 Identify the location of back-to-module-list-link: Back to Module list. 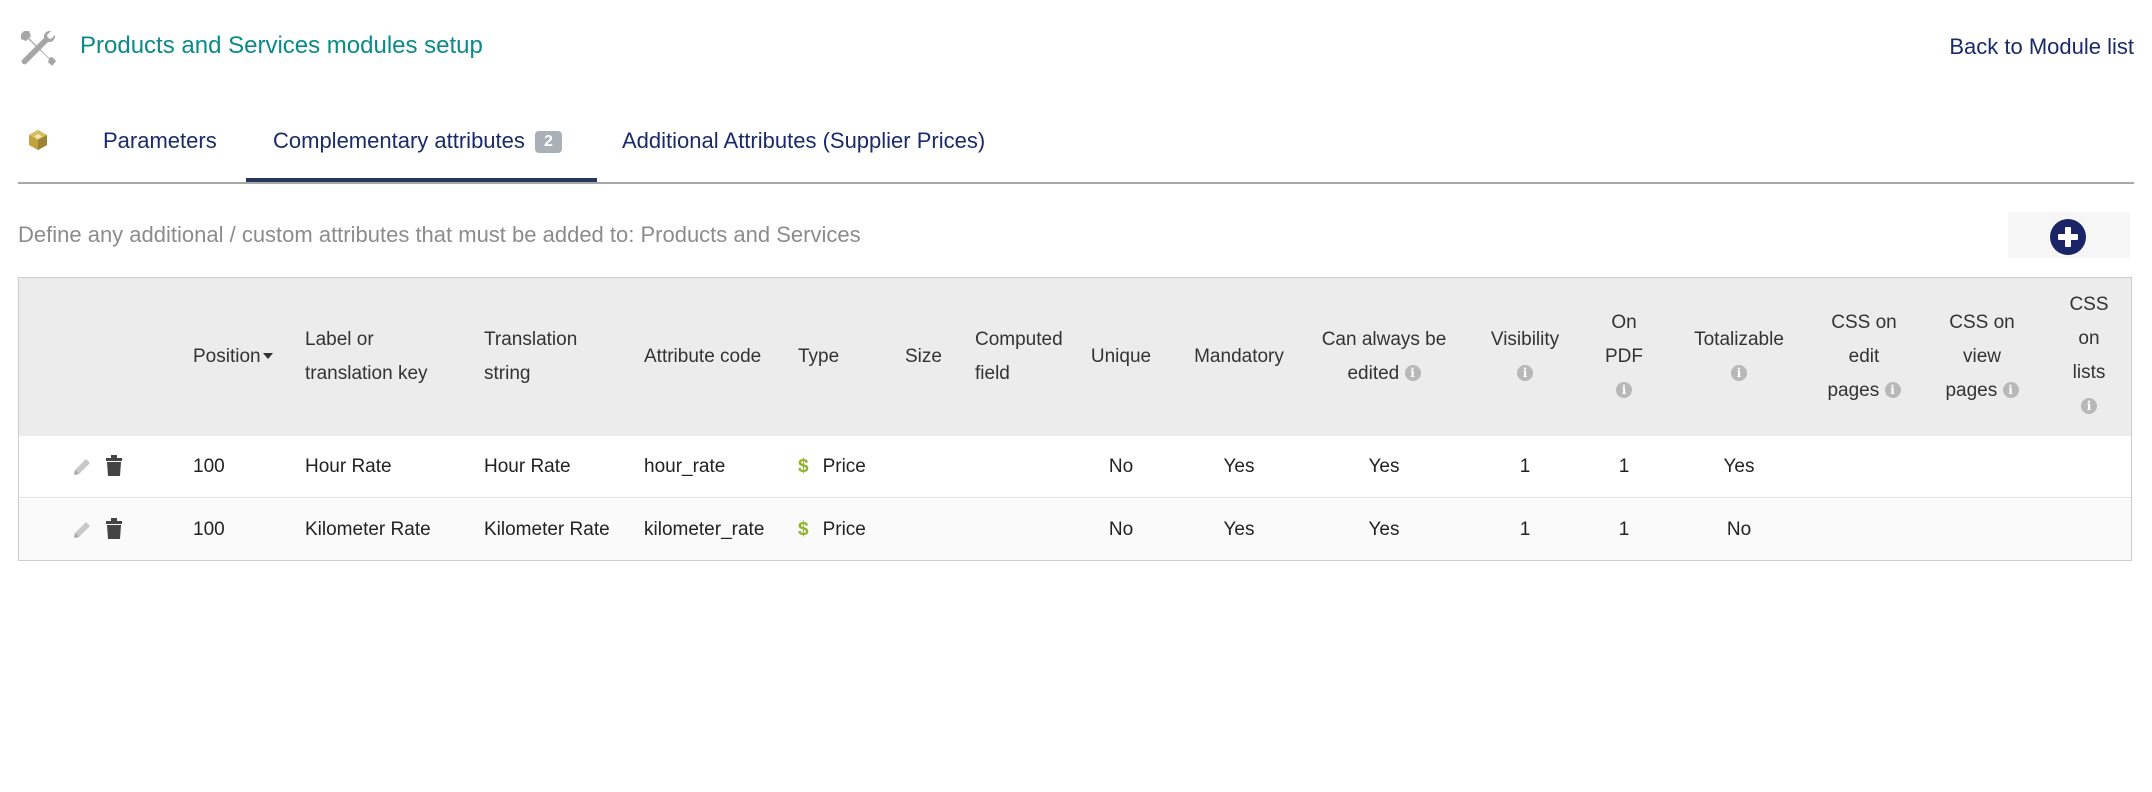
(2041, 47).